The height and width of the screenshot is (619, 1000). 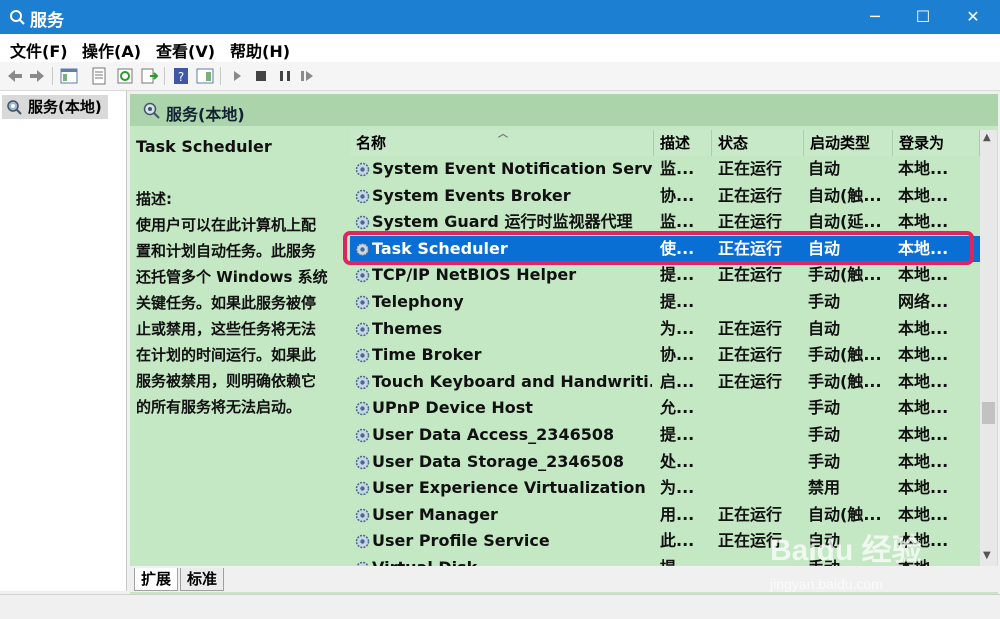 I want to click on cell-name: User Manager, so click(x=435, y=514).